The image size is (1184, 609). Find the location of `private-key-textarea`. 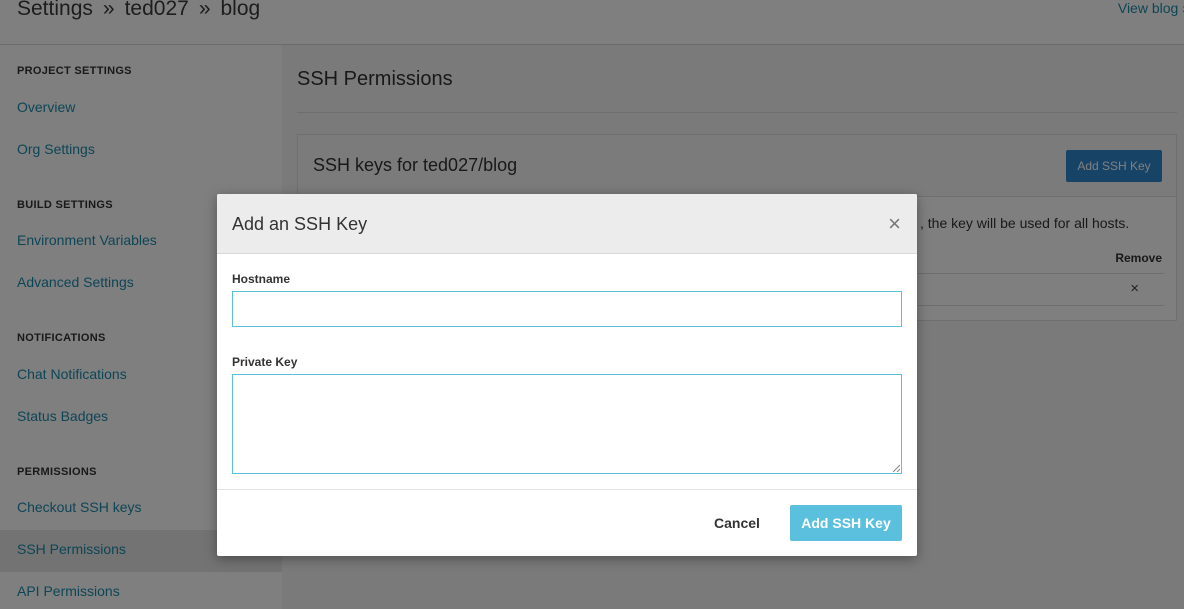

private-key-textarea is located at coordinates (567, 424).